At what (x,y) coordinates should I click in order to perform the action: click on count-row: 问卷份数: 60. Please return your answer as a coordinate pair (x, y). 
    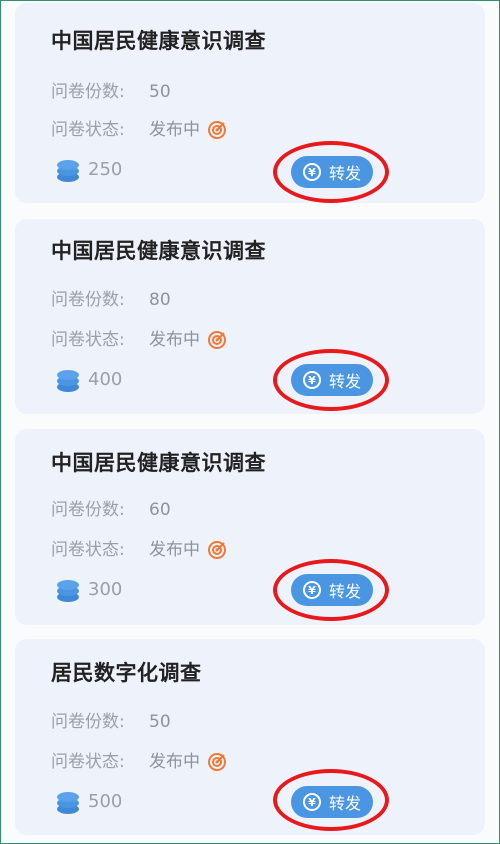
    Looking at the image, I should click on (111, 507).